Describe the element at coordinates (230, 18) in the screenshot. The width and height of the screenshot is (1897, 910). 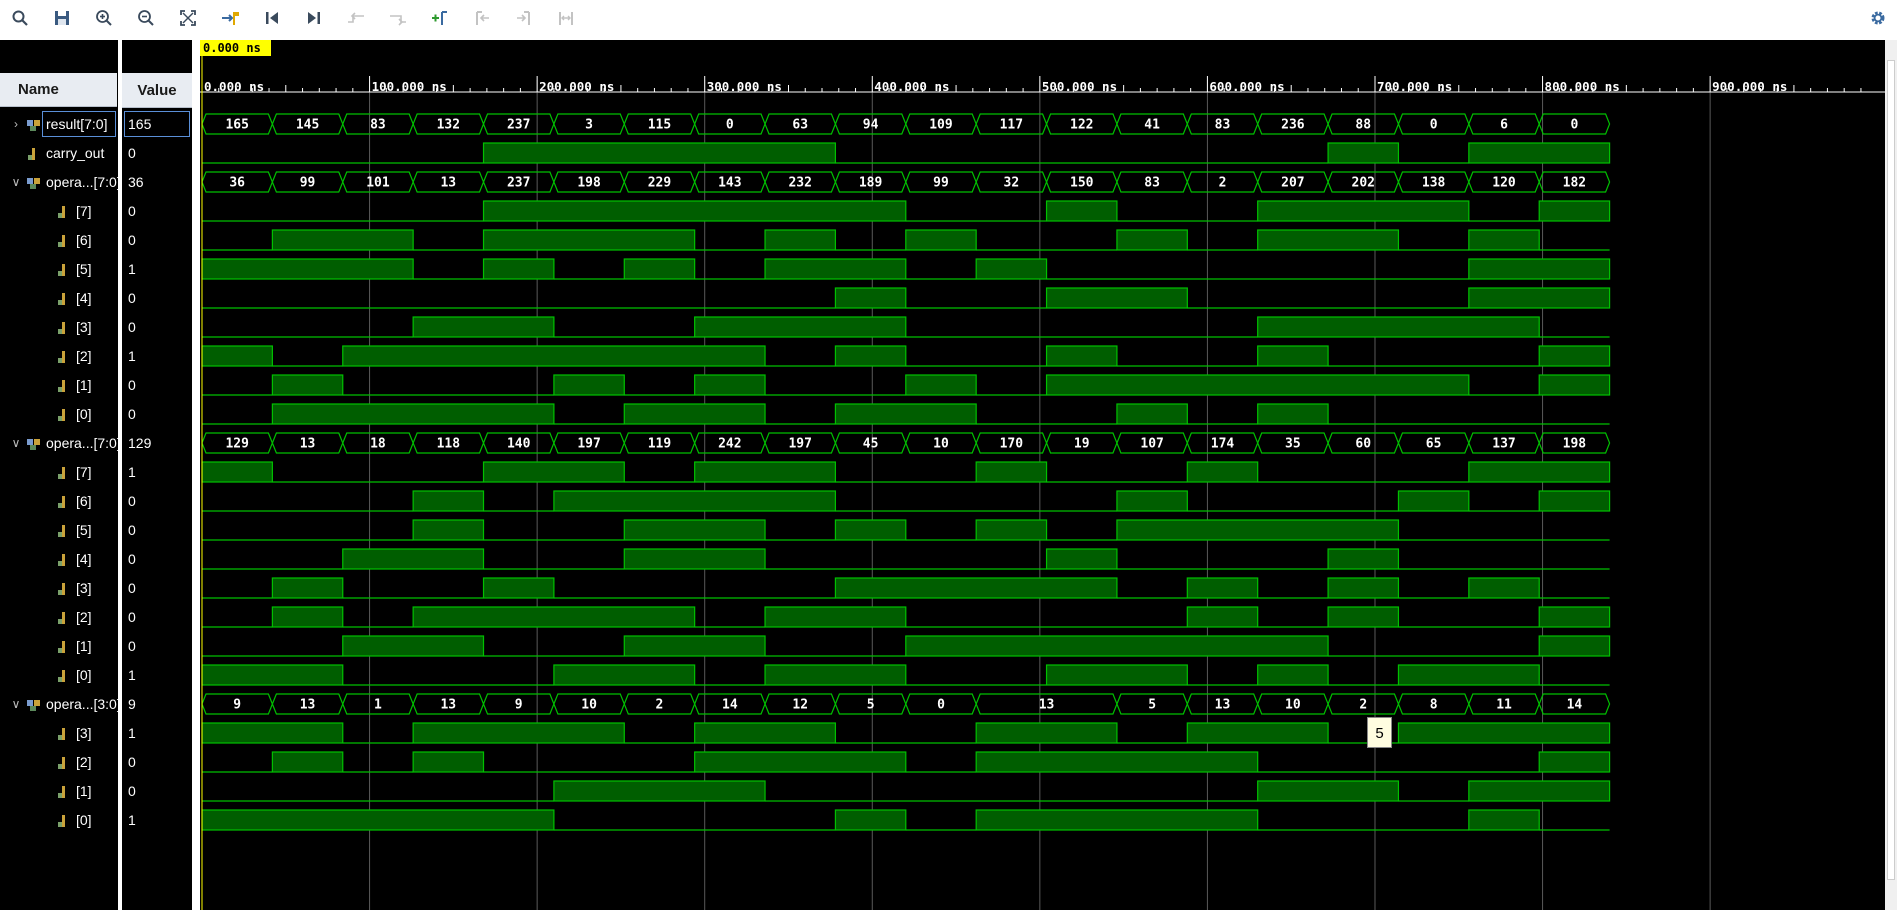
I see `go-to-cursor-icon` at that location.